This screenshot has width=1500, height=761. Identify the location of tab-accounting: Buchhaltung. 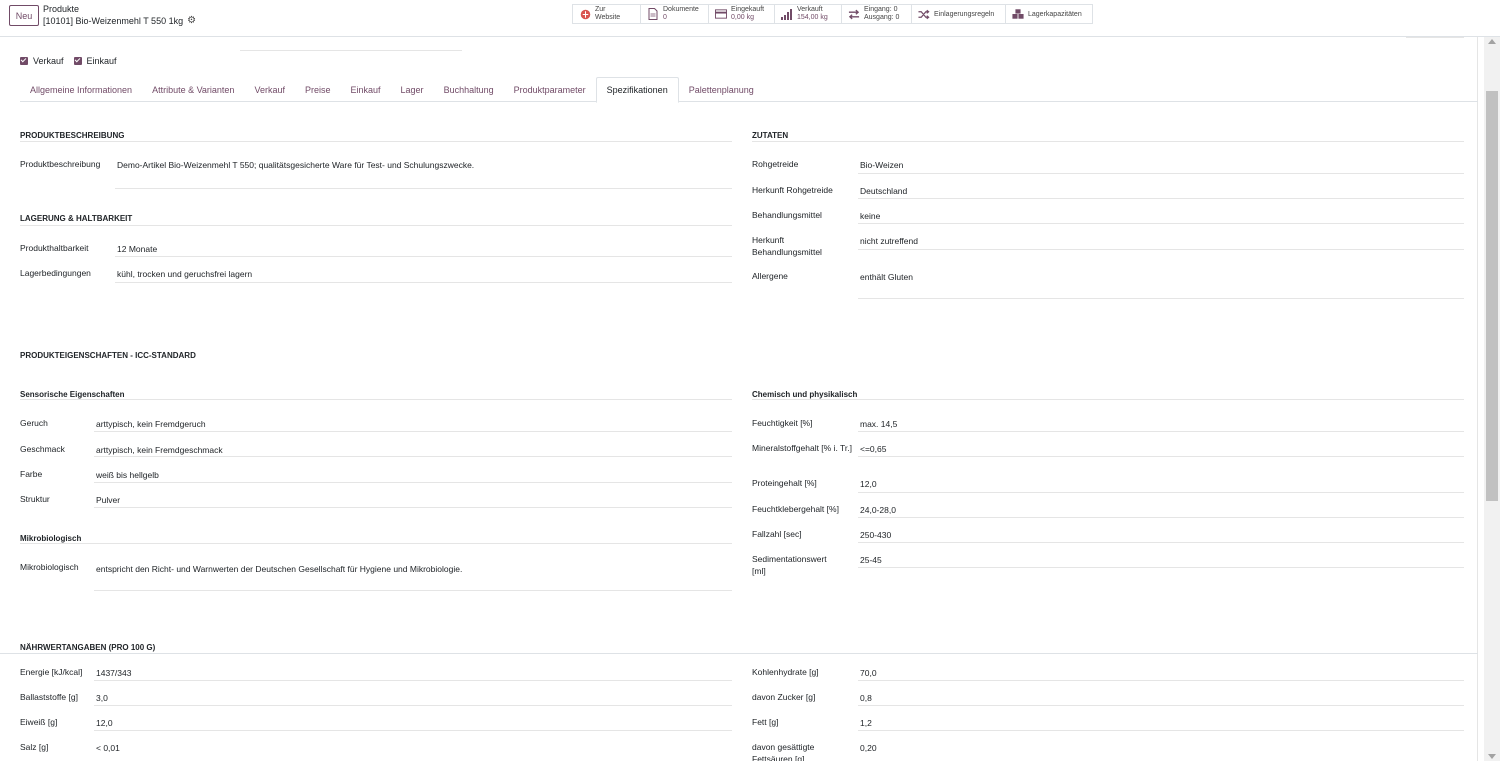
(469, 89).